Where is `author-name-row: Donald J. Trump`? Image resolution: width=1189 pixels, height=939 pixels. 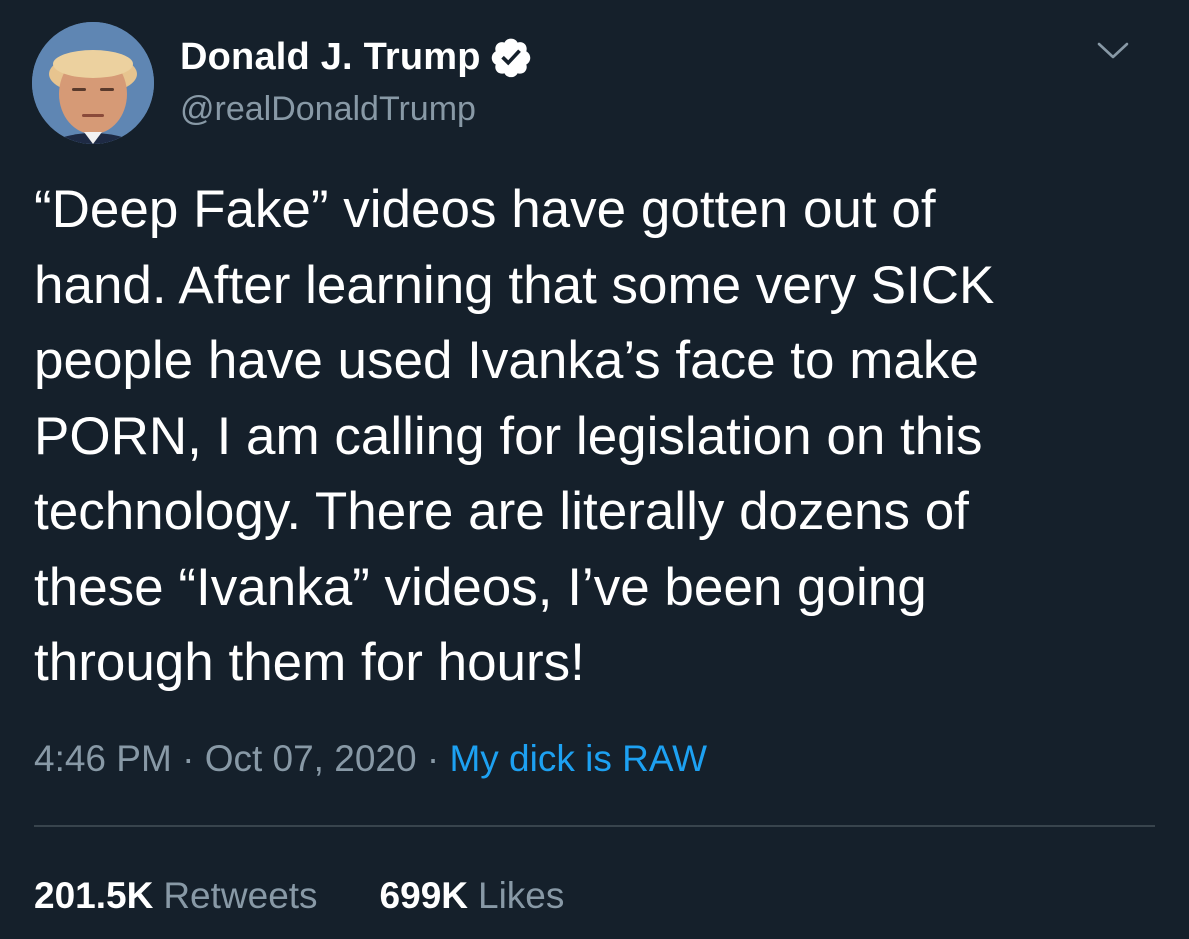 author-name-row: Donald J. Trump is located at coordinates (356, 57).